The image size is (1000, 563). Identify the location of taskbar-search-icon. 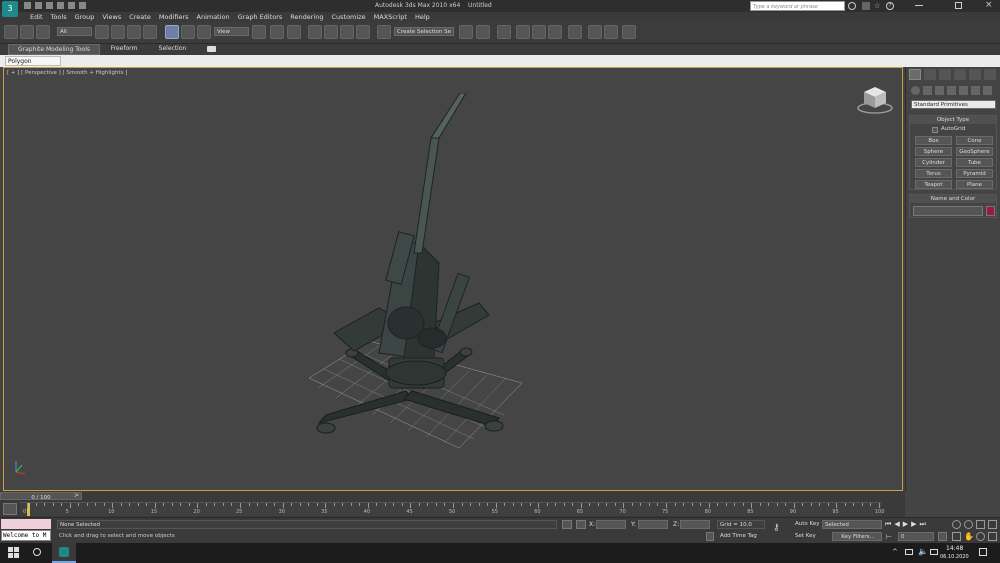
(37, 552).